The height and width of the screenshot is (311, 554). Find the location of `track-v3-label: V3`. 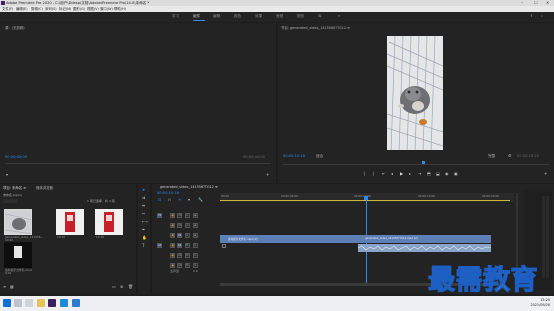

track-v3-label: V3 is located at coordinates (179, 215).